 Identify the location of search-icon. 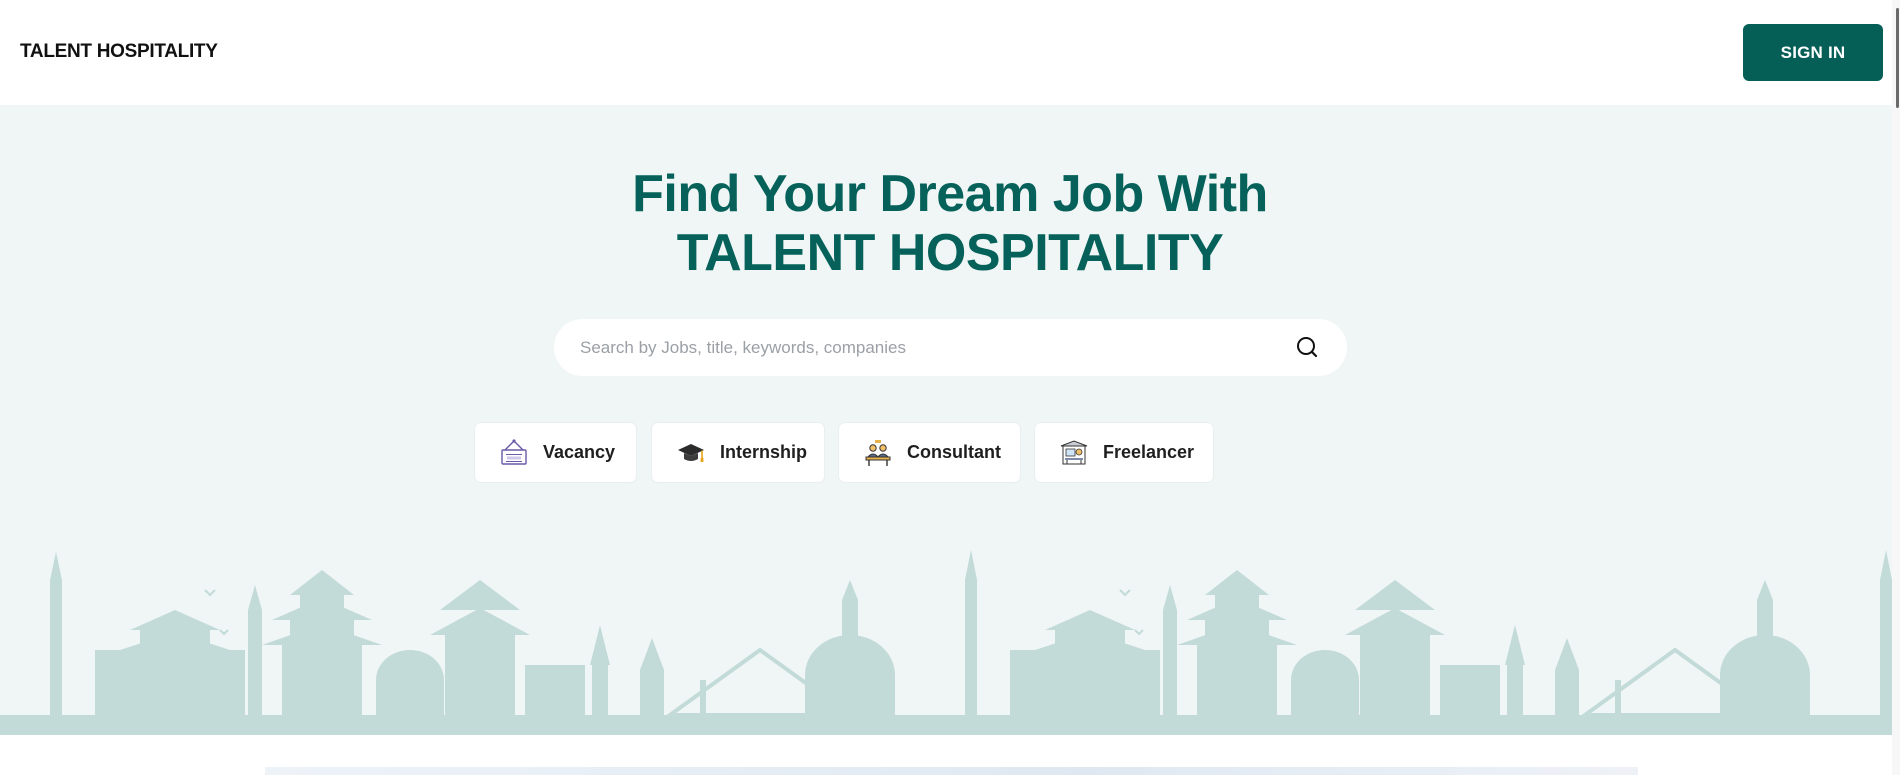
(1307, 347).